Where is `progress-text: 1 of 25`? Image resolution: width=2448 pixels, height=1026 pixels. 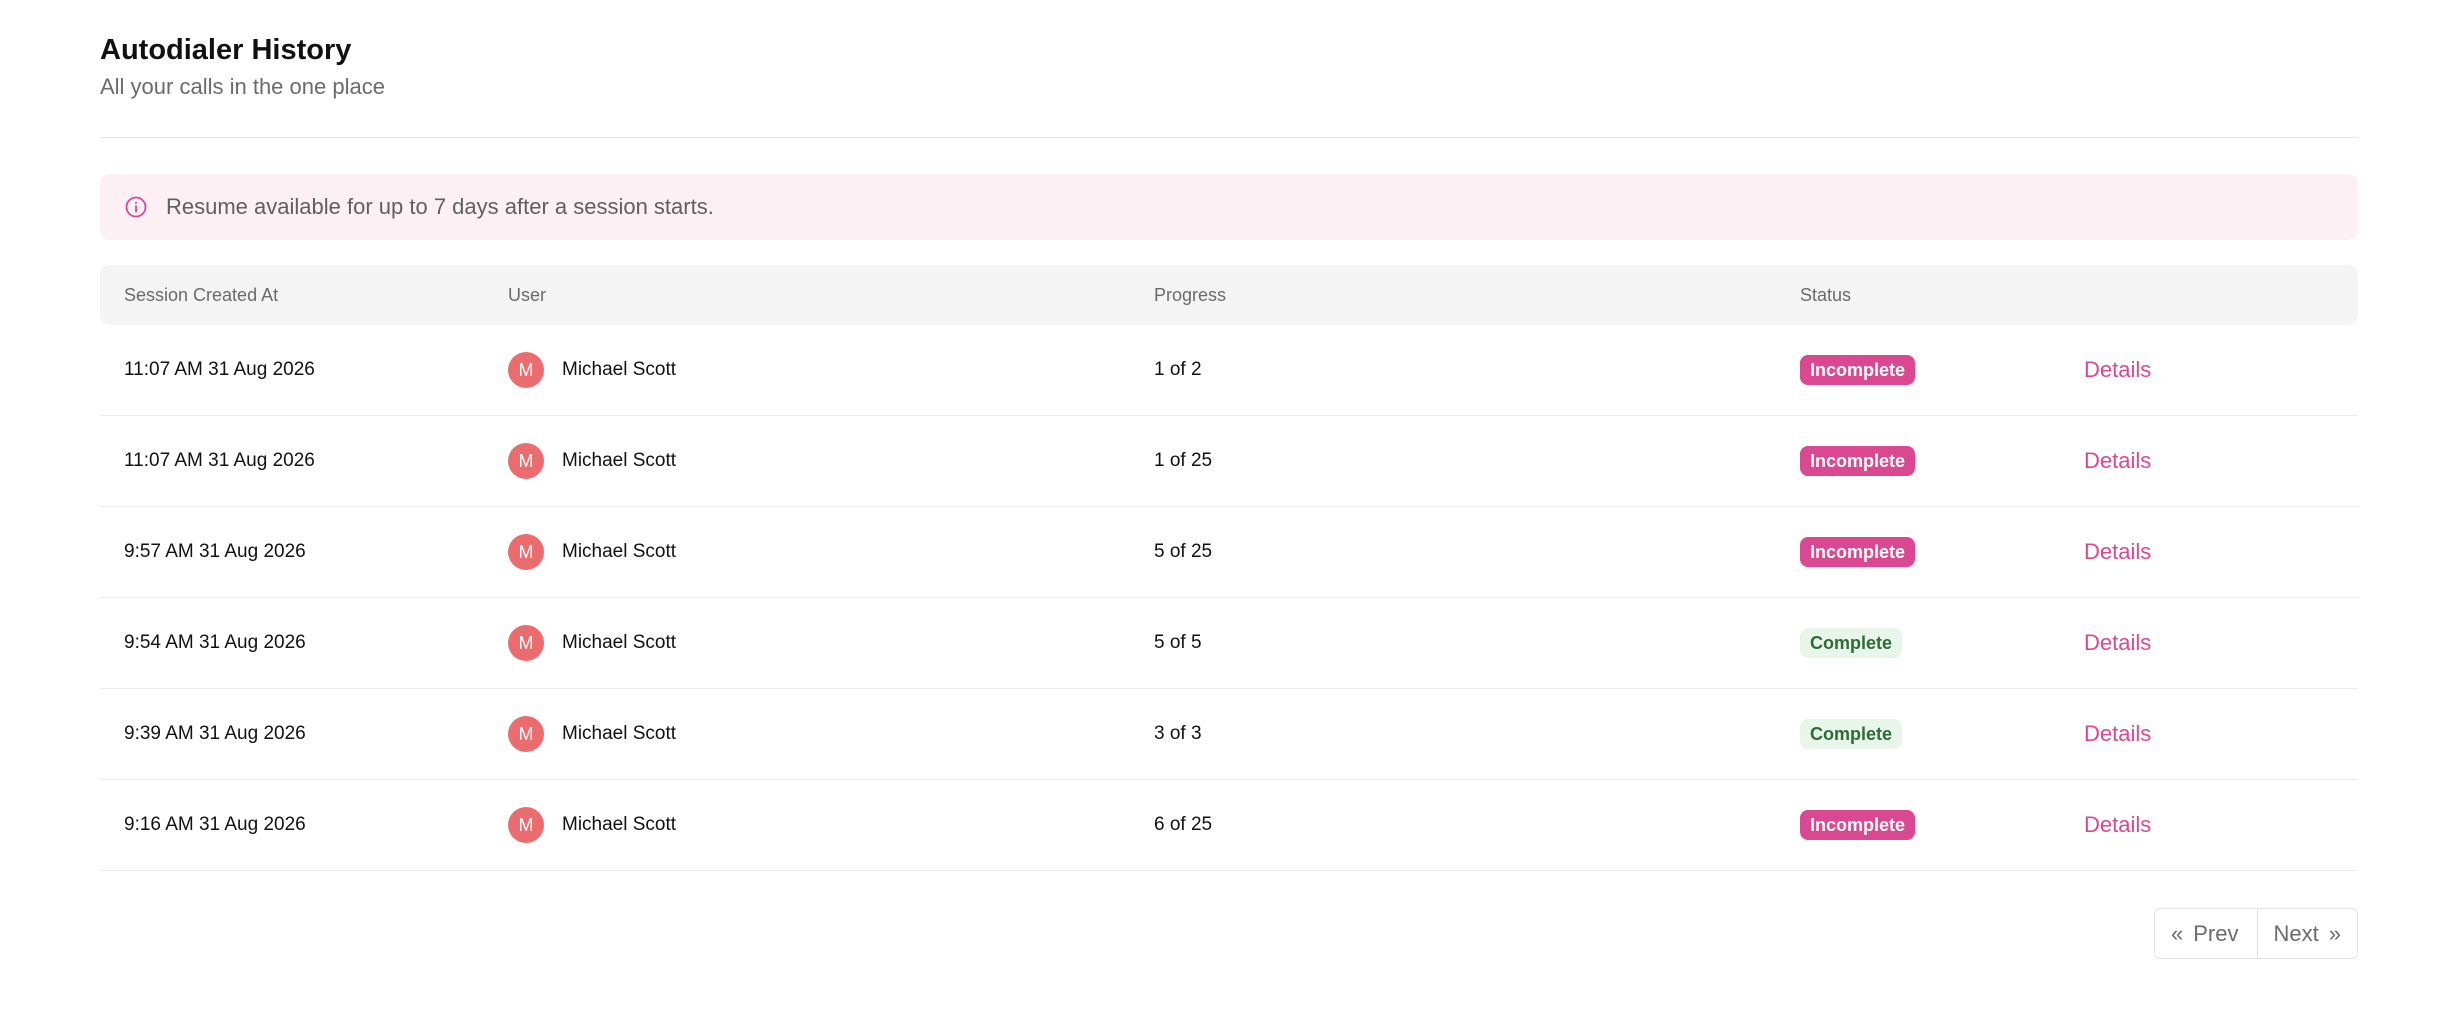 progress-text: 1 of 25 is located at coordinates (1183, 460).